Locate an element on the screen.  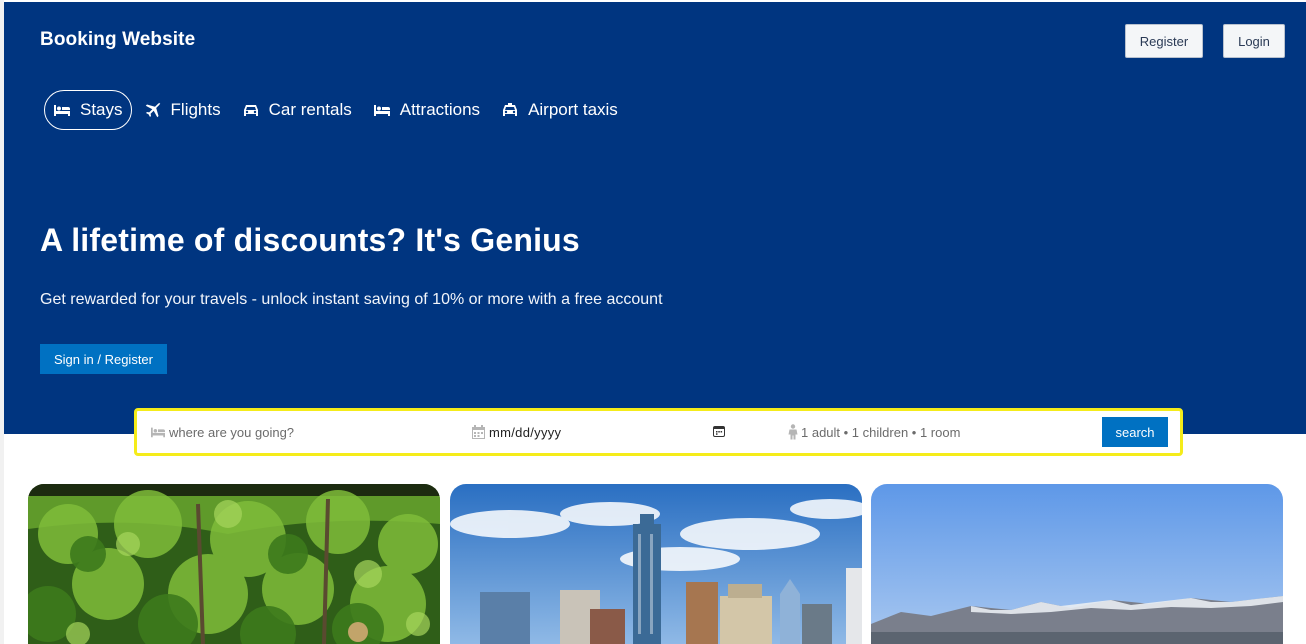
mountain-lake-photo is located at coordinates (1077, 564).